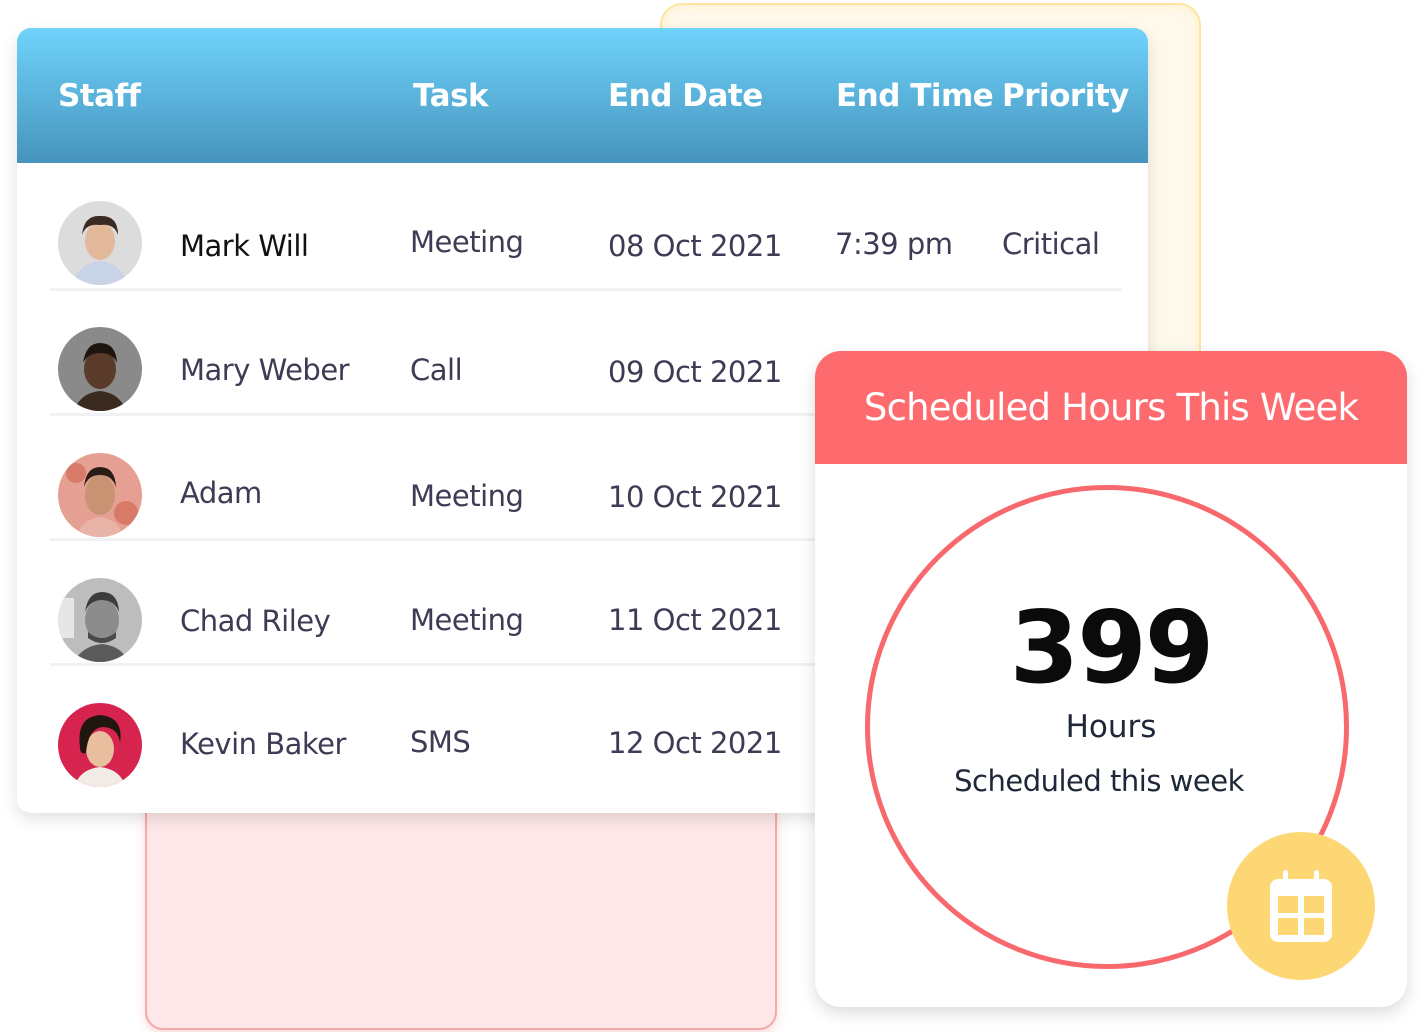  I want to click on task-name: SMS, so click(440, 742).